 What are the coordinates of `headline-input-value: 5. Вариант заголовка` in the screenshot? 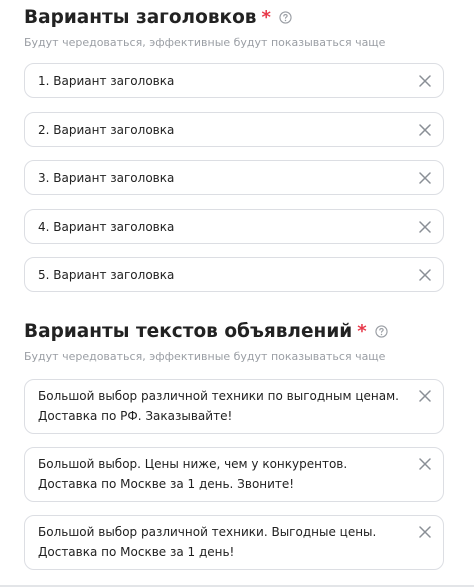 It's located at (220, 275).